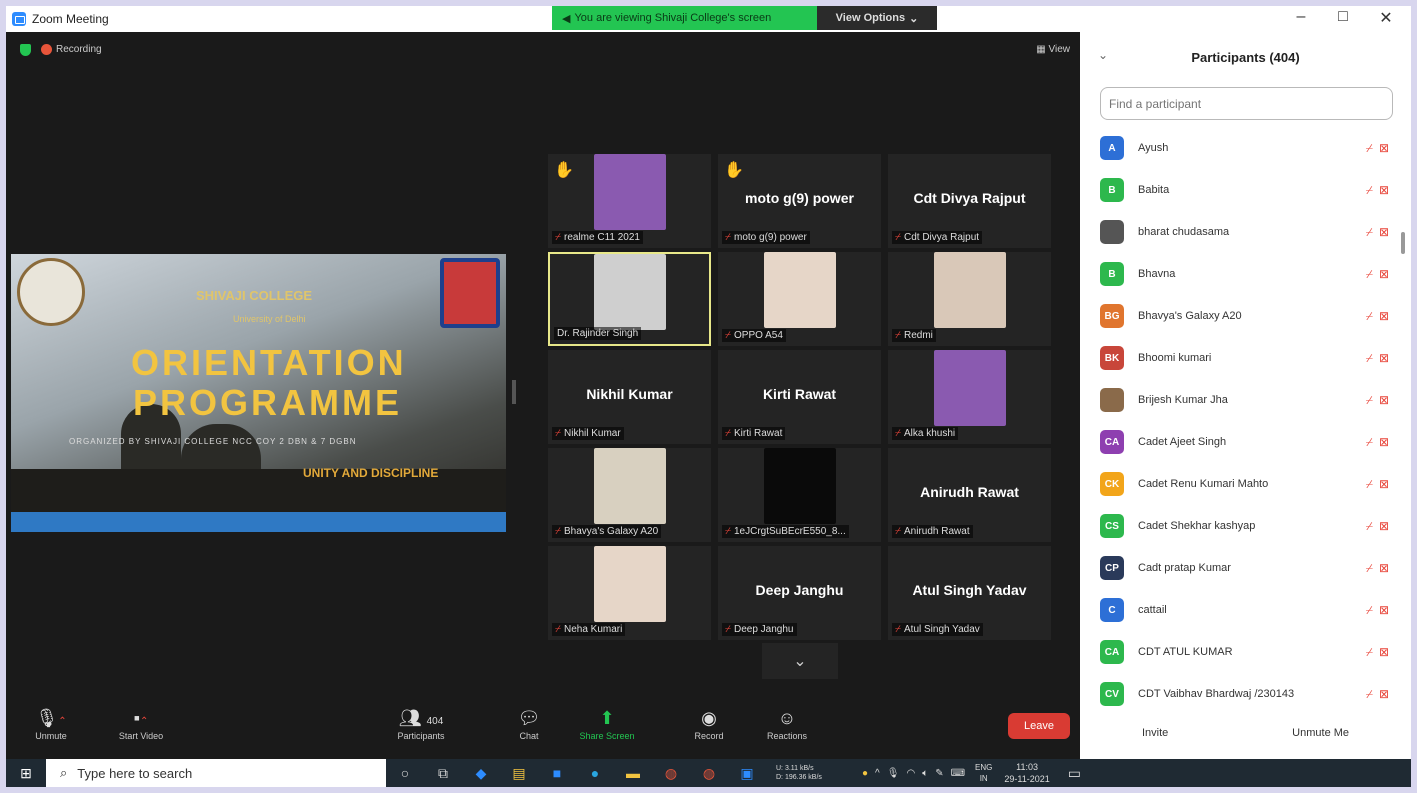 The width and height of the screenshot is (1417, 793). I want to click on upload-speed: U: 3.11 kB/s, so click(795, 768).